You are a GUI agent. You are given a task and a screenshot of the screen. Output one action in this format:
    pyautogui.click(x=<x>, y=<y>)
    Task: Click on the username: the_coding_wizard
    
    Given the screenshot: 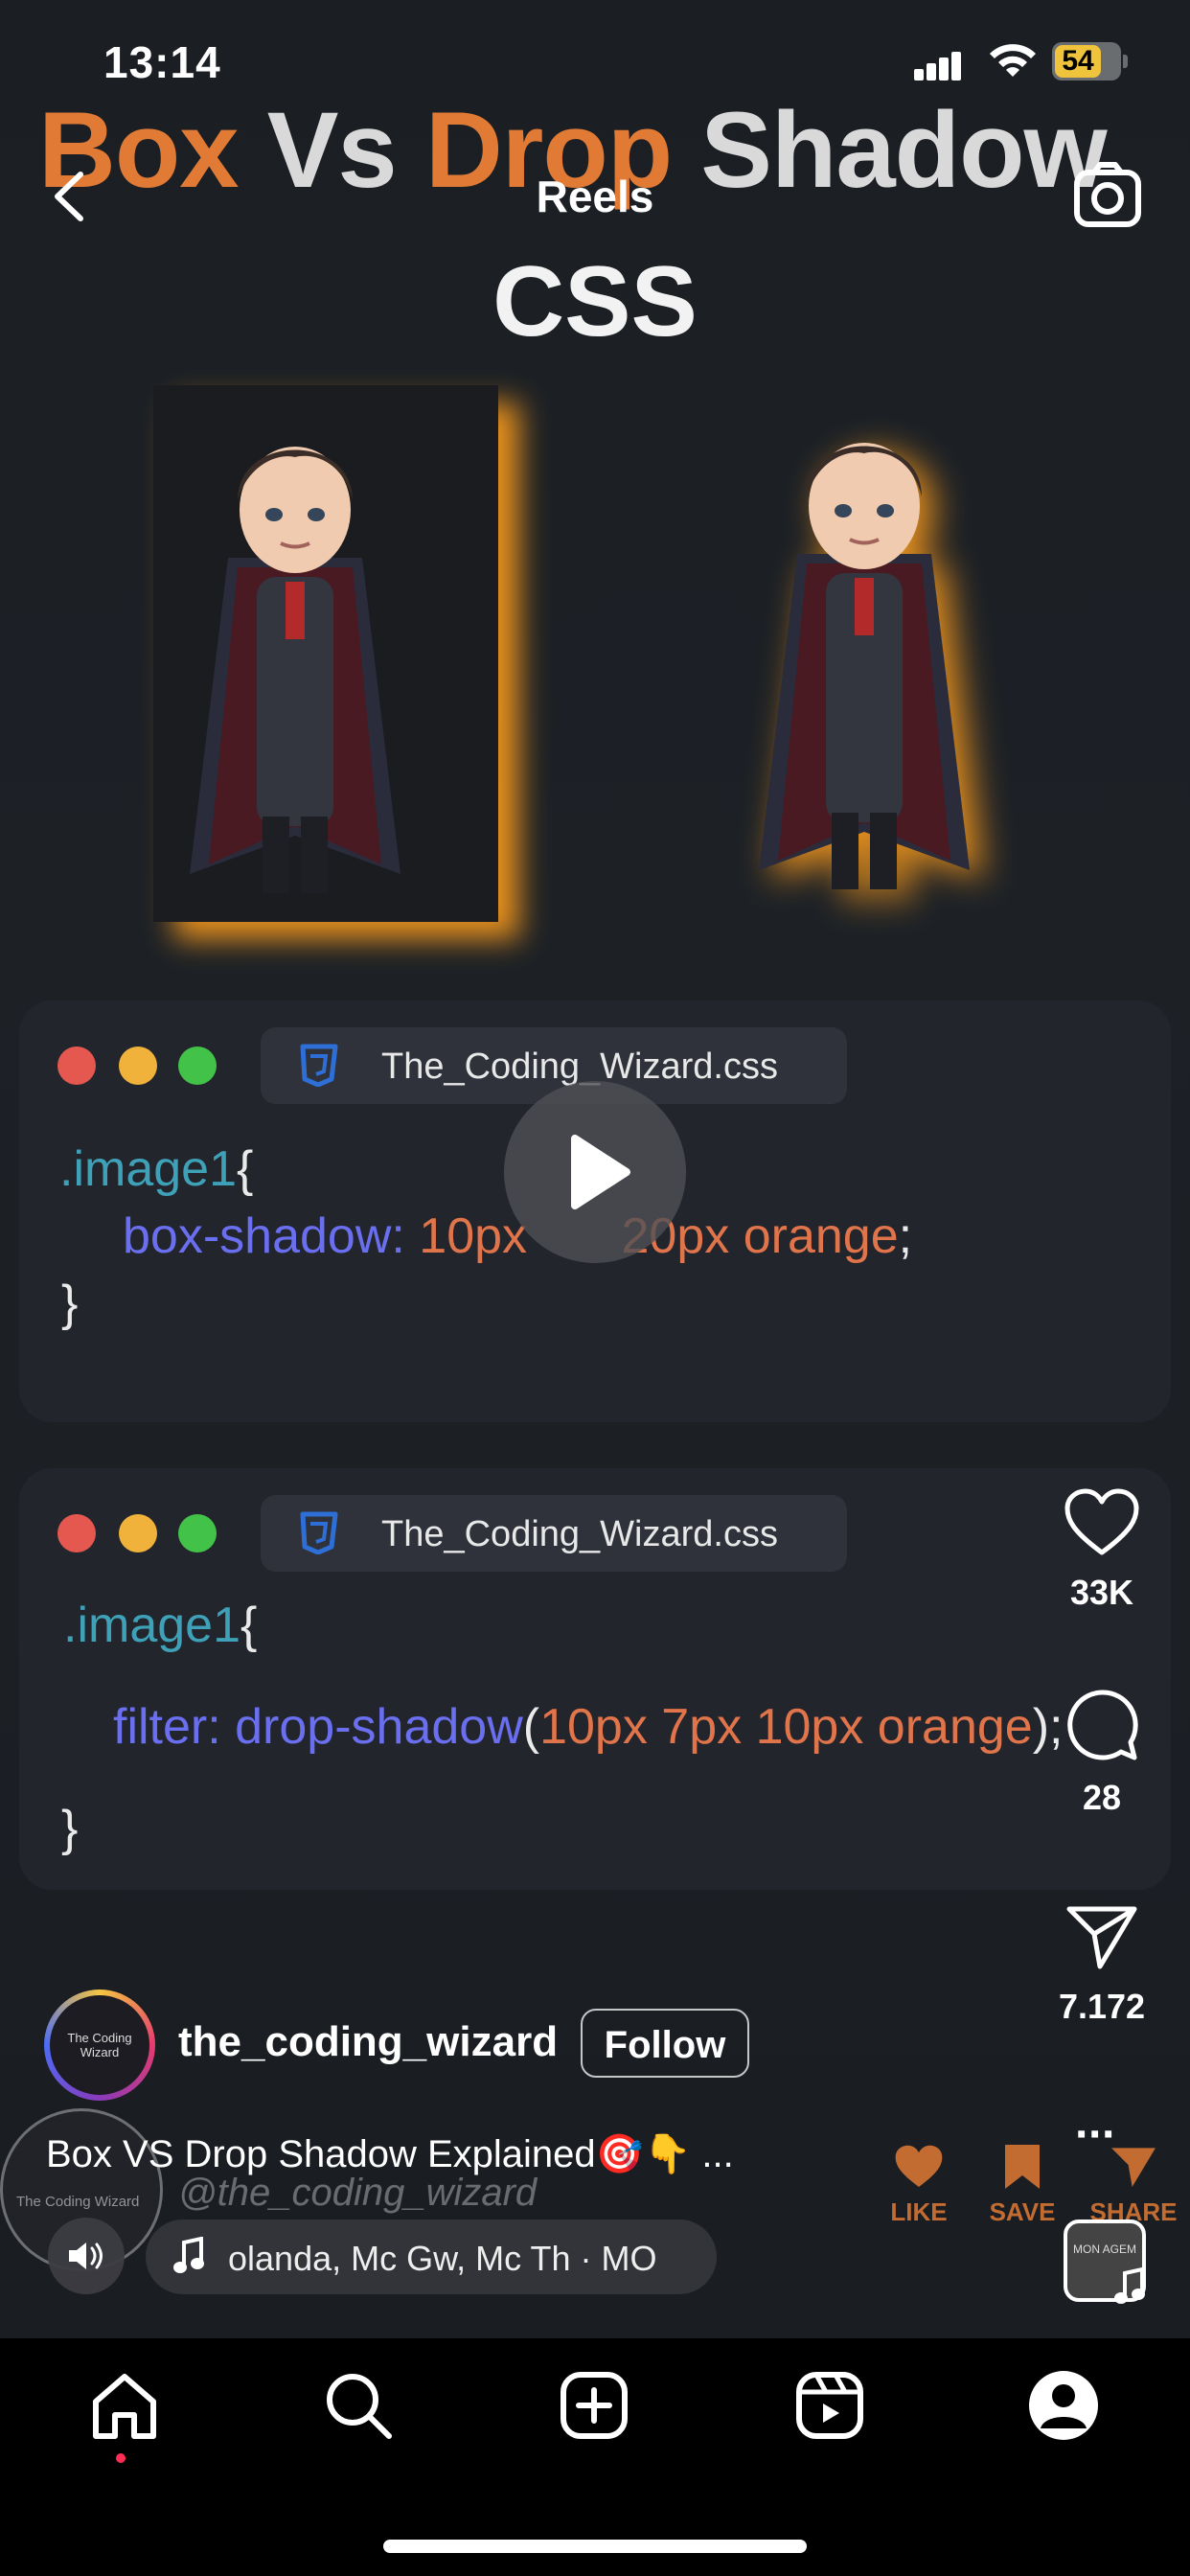 What is the action you would take?
    pyautogui.click(x=368, y=2042)
    